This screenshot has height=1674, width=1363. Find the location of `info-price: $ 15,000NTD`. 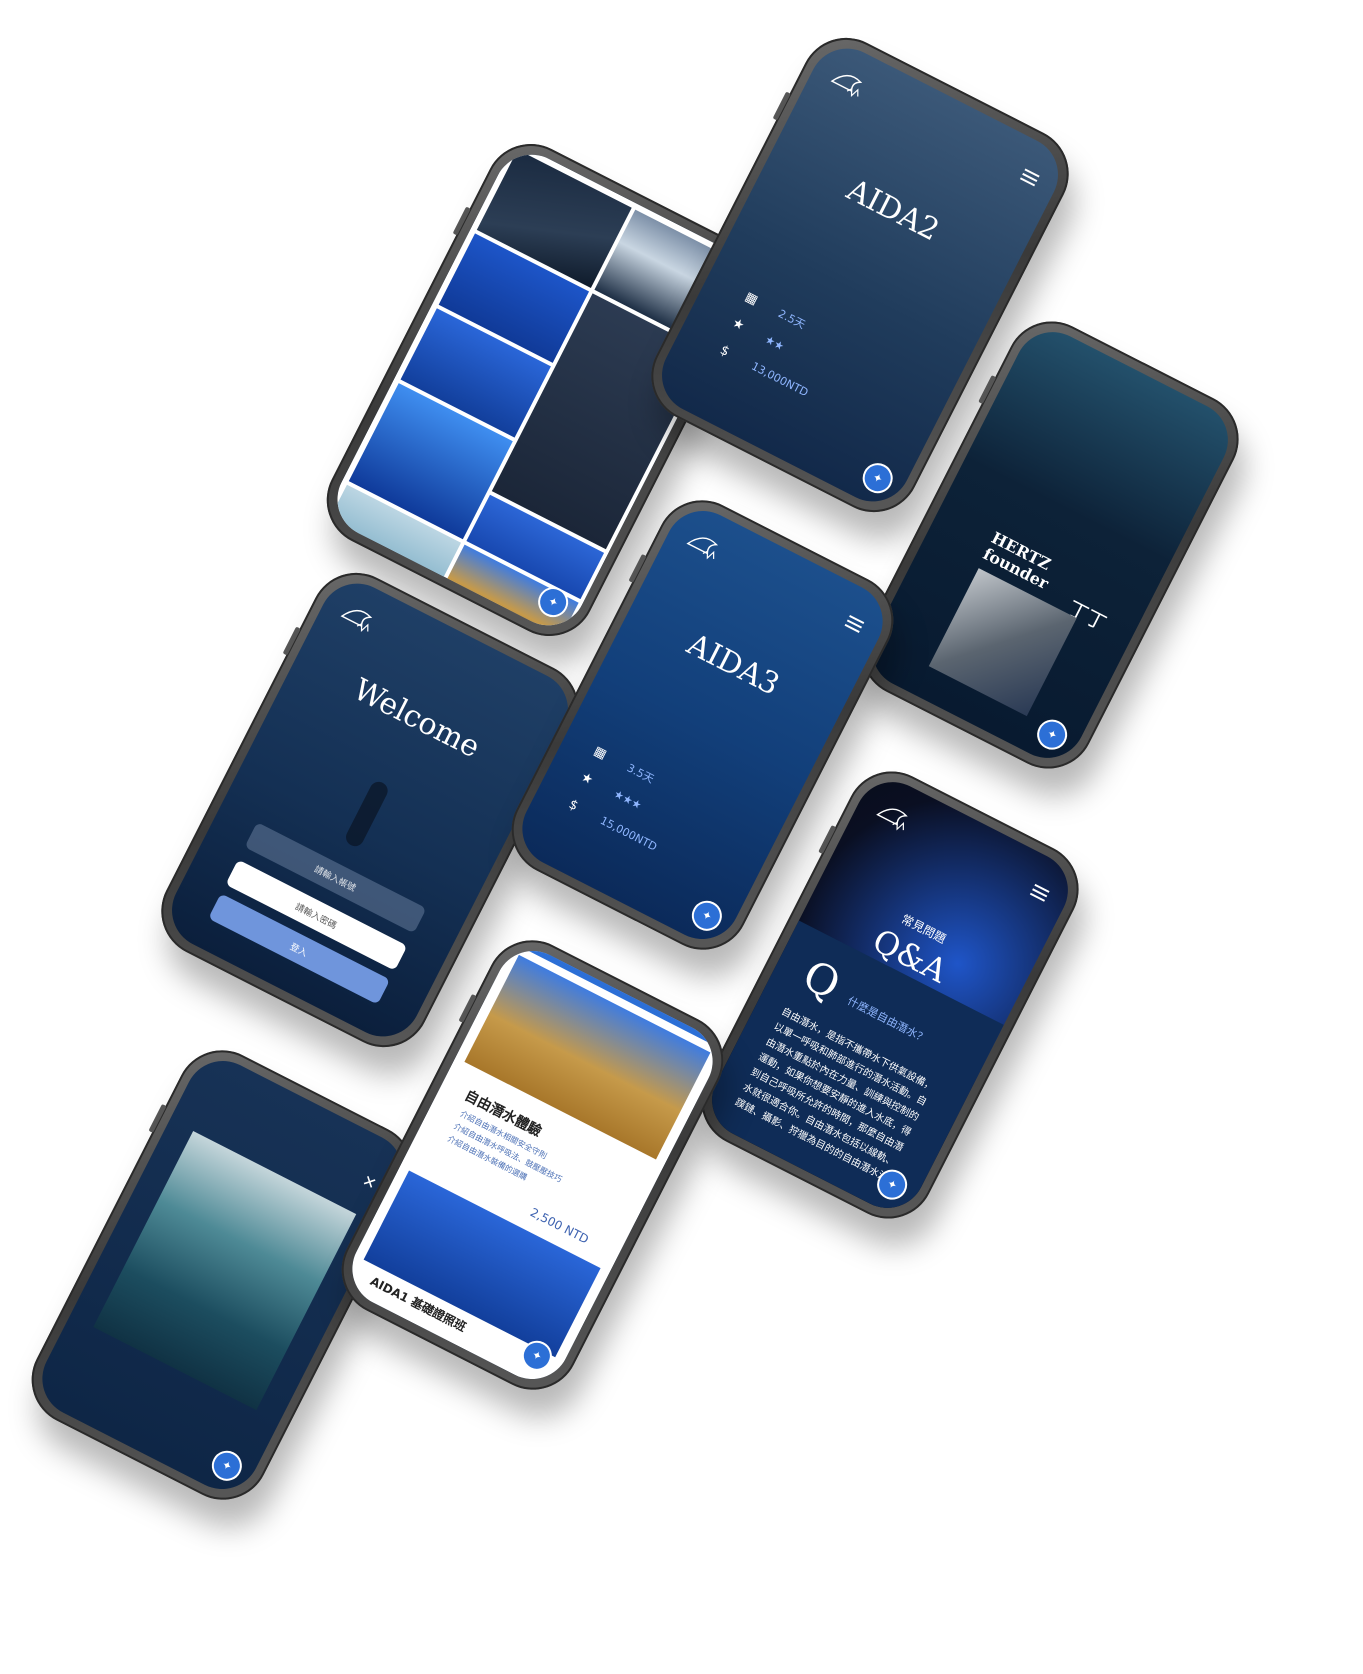

info-price: $ 15,000NTD is located at coordinates (611, 825).